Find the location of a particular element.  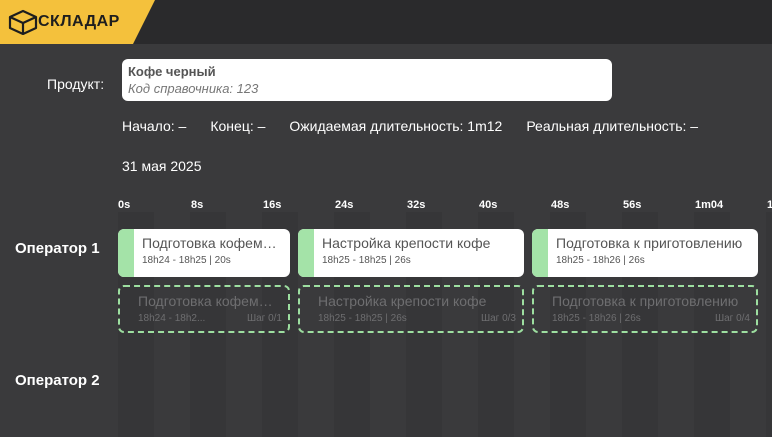

time-tick: 32s is located at coordinates (416, 205).